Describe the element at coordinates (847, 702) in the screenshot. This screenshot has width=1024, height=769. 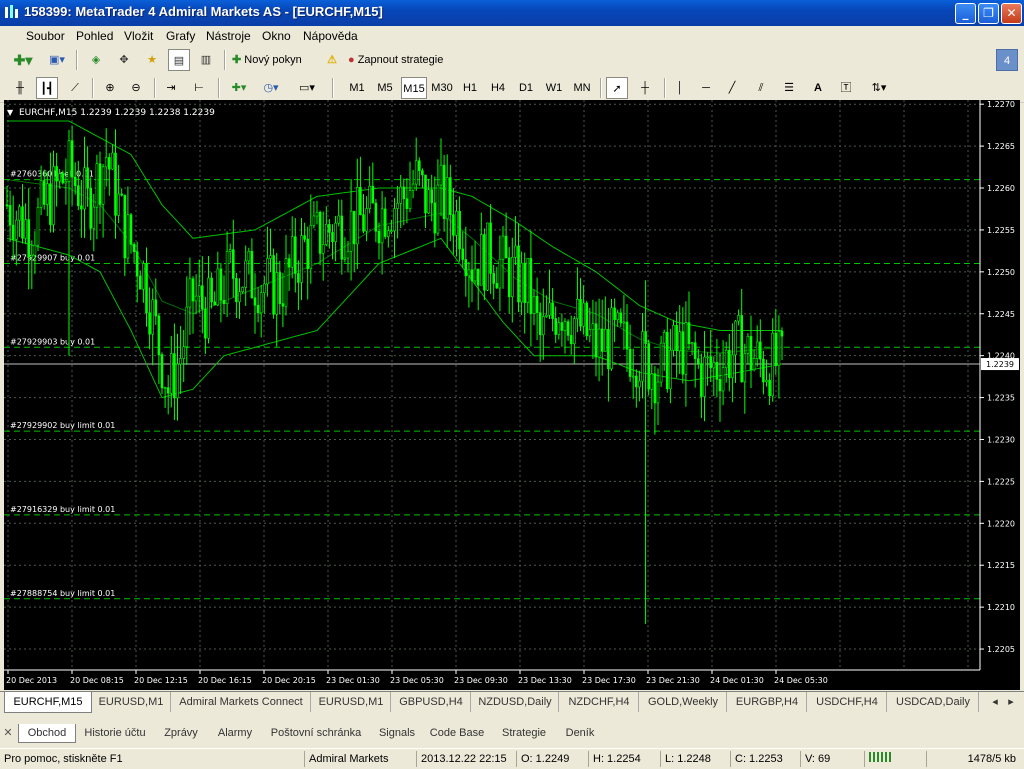
I see `tab-usdchf-h4: USDCHF,H4` at that location.